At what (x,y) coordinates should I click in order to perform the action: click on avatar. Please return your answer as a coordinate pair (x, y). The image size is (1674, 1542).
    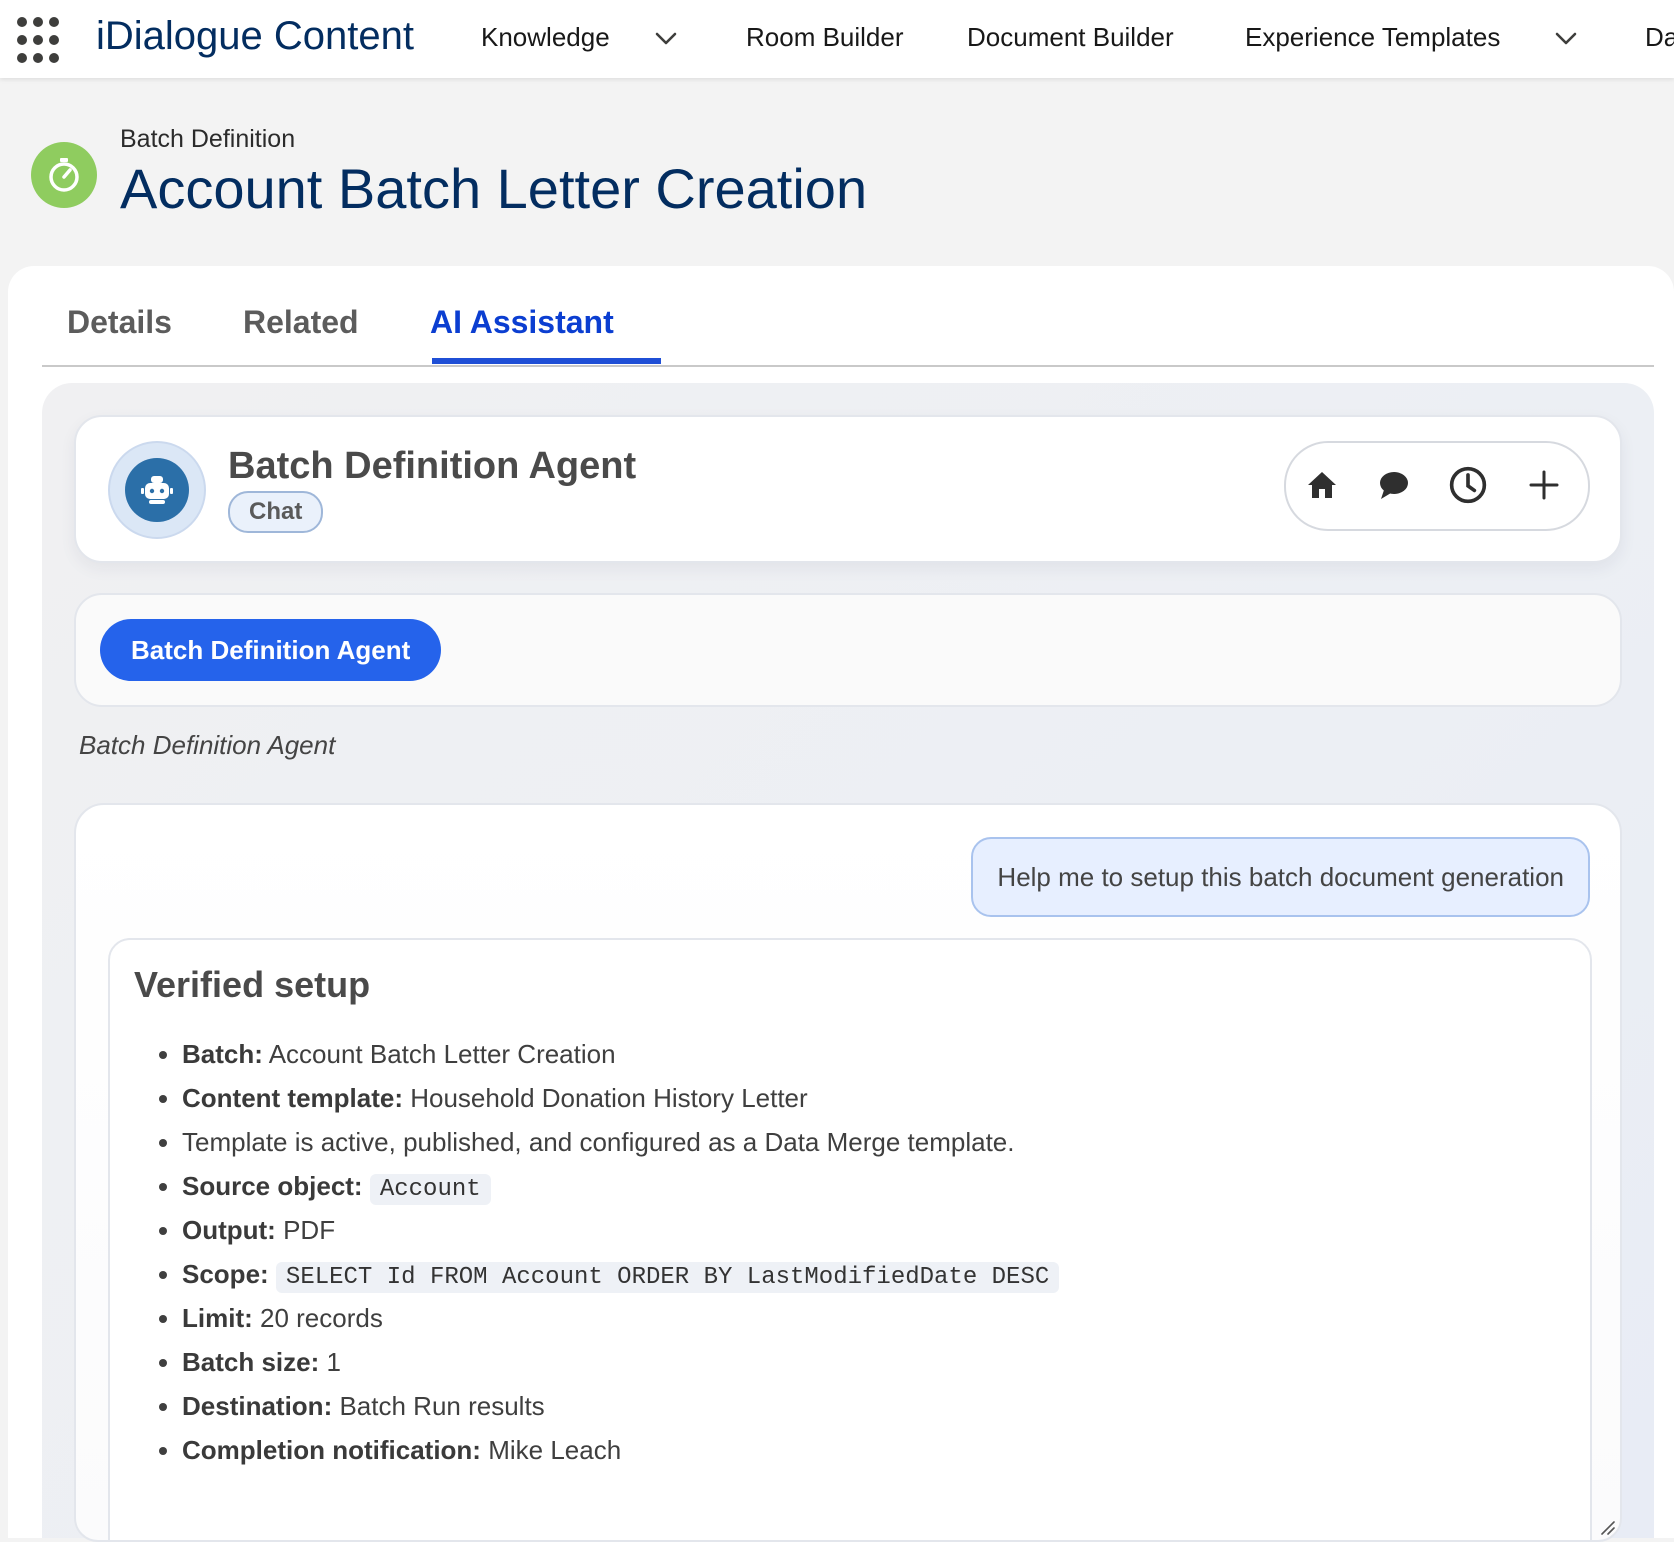
    Looking at the image, I should click on (157, 490).